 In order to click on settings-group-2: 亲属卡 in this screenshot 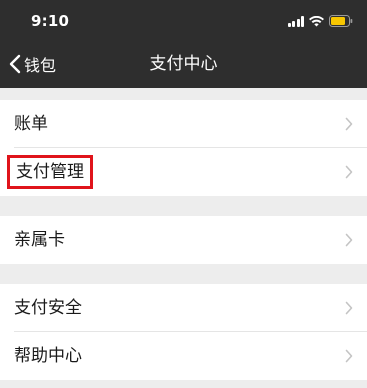, I will do `click(183, 240)`.